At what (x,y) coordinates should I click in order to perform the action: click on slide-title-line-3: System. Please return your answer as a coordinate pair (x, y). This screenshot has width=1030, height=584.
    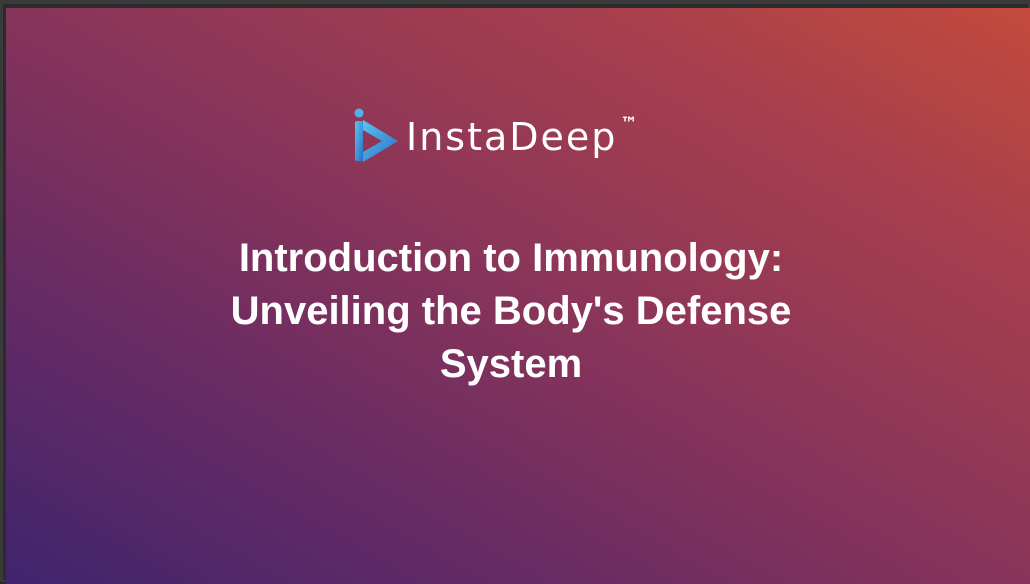
    Looking at the image, I should click on (511, 364).